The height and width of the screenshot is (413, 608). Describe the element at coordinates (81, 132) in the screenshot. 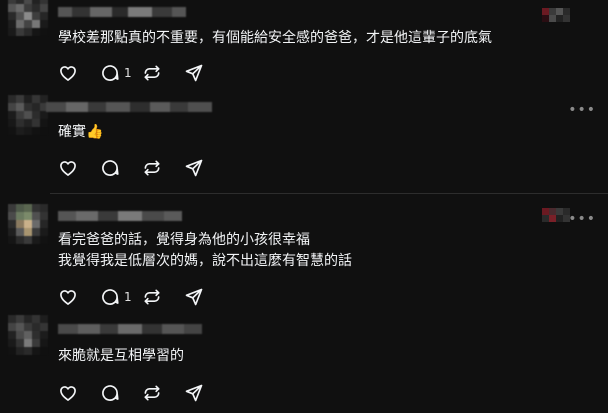

I see `comment-text: 確實👍` at that location.